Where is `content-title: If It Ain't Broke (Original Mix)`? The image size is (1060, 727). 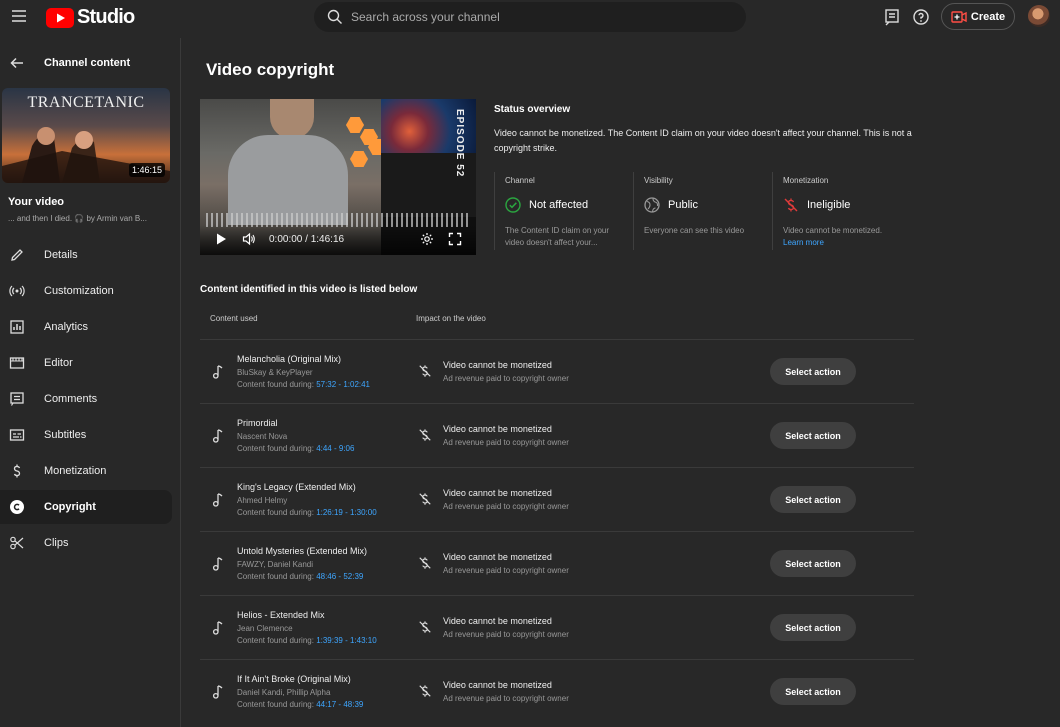
content-title: If It Ain't Broke (Original Mix) is located at coordinates (294, 679).